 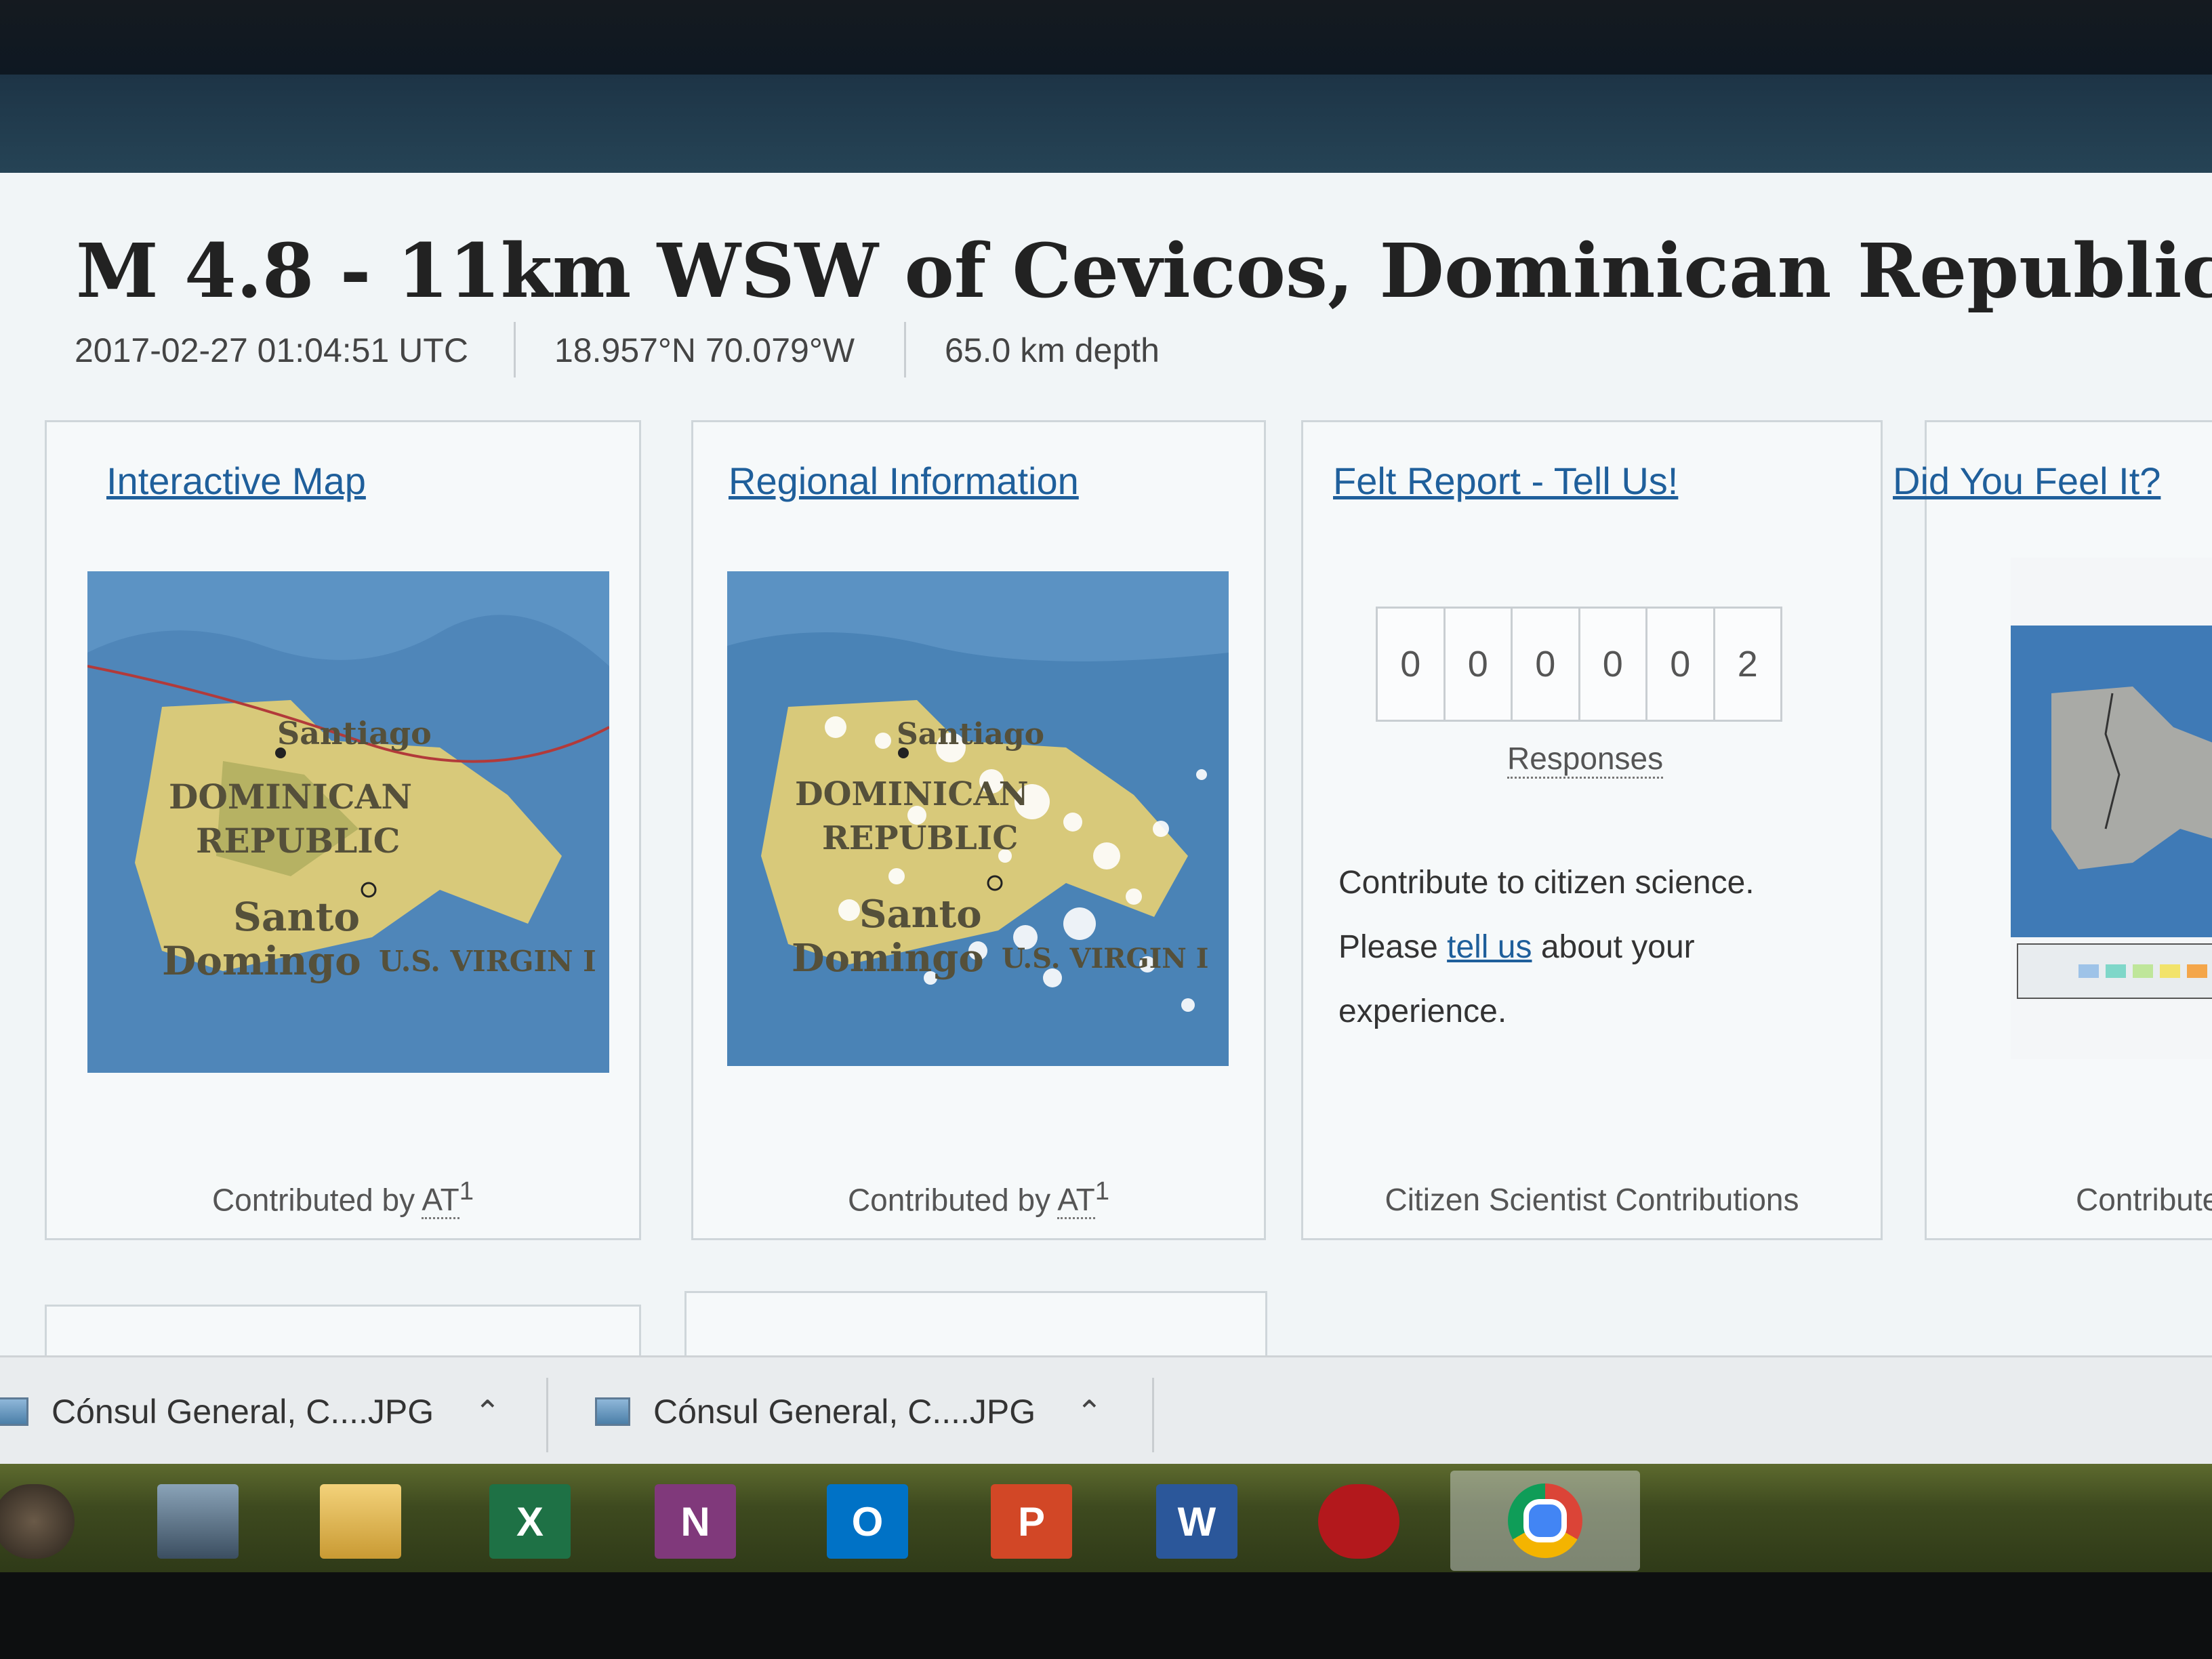 I want to click on dyfi-map-image, so click(x=2111, y=808).